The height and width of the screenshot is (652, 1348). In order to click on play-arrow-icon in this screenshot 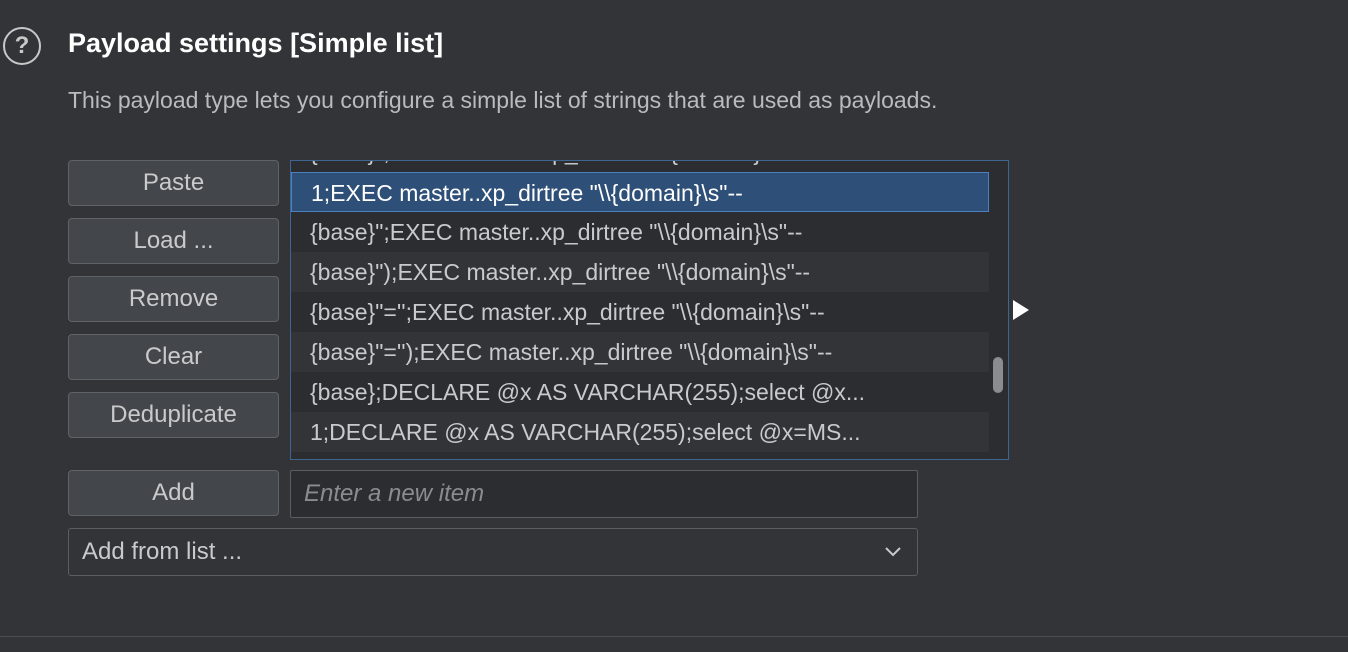, I will do `click(1021, 310)`.